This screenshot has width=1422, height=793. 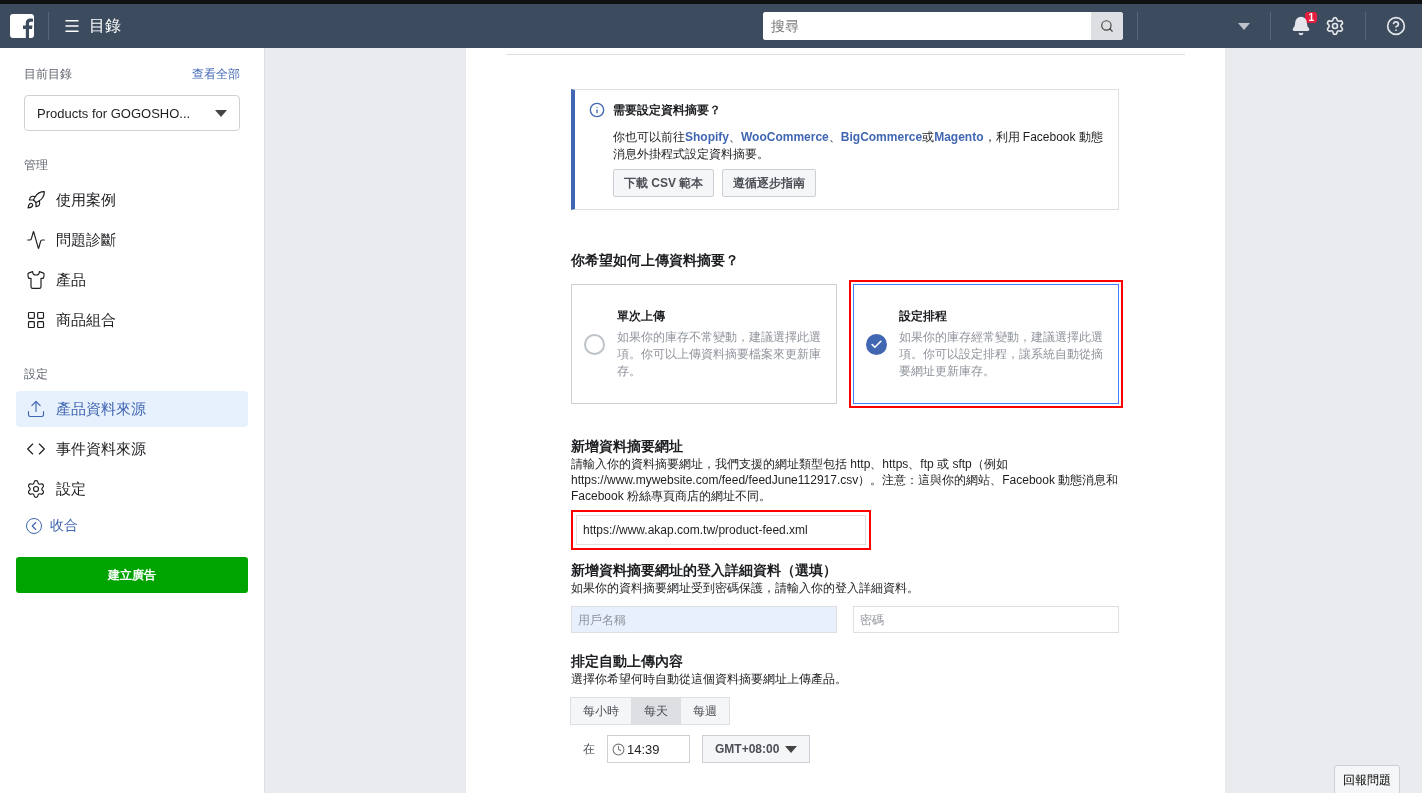 I want to click on section-heading: 管理, so click(x=36, y=165).